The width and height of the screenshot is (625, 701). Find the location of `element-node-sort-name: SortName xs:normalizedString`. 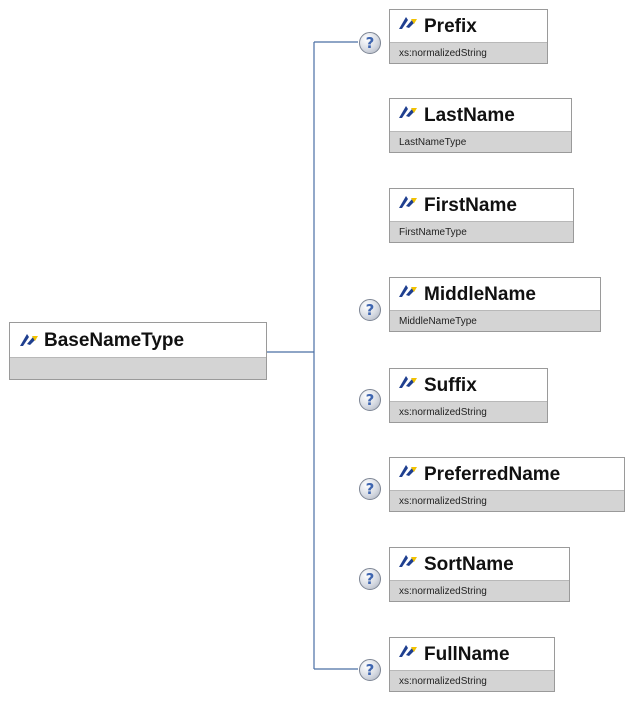

element-node-sort-name: SortName xs:normalizedString is located at coordinates (479, 574).